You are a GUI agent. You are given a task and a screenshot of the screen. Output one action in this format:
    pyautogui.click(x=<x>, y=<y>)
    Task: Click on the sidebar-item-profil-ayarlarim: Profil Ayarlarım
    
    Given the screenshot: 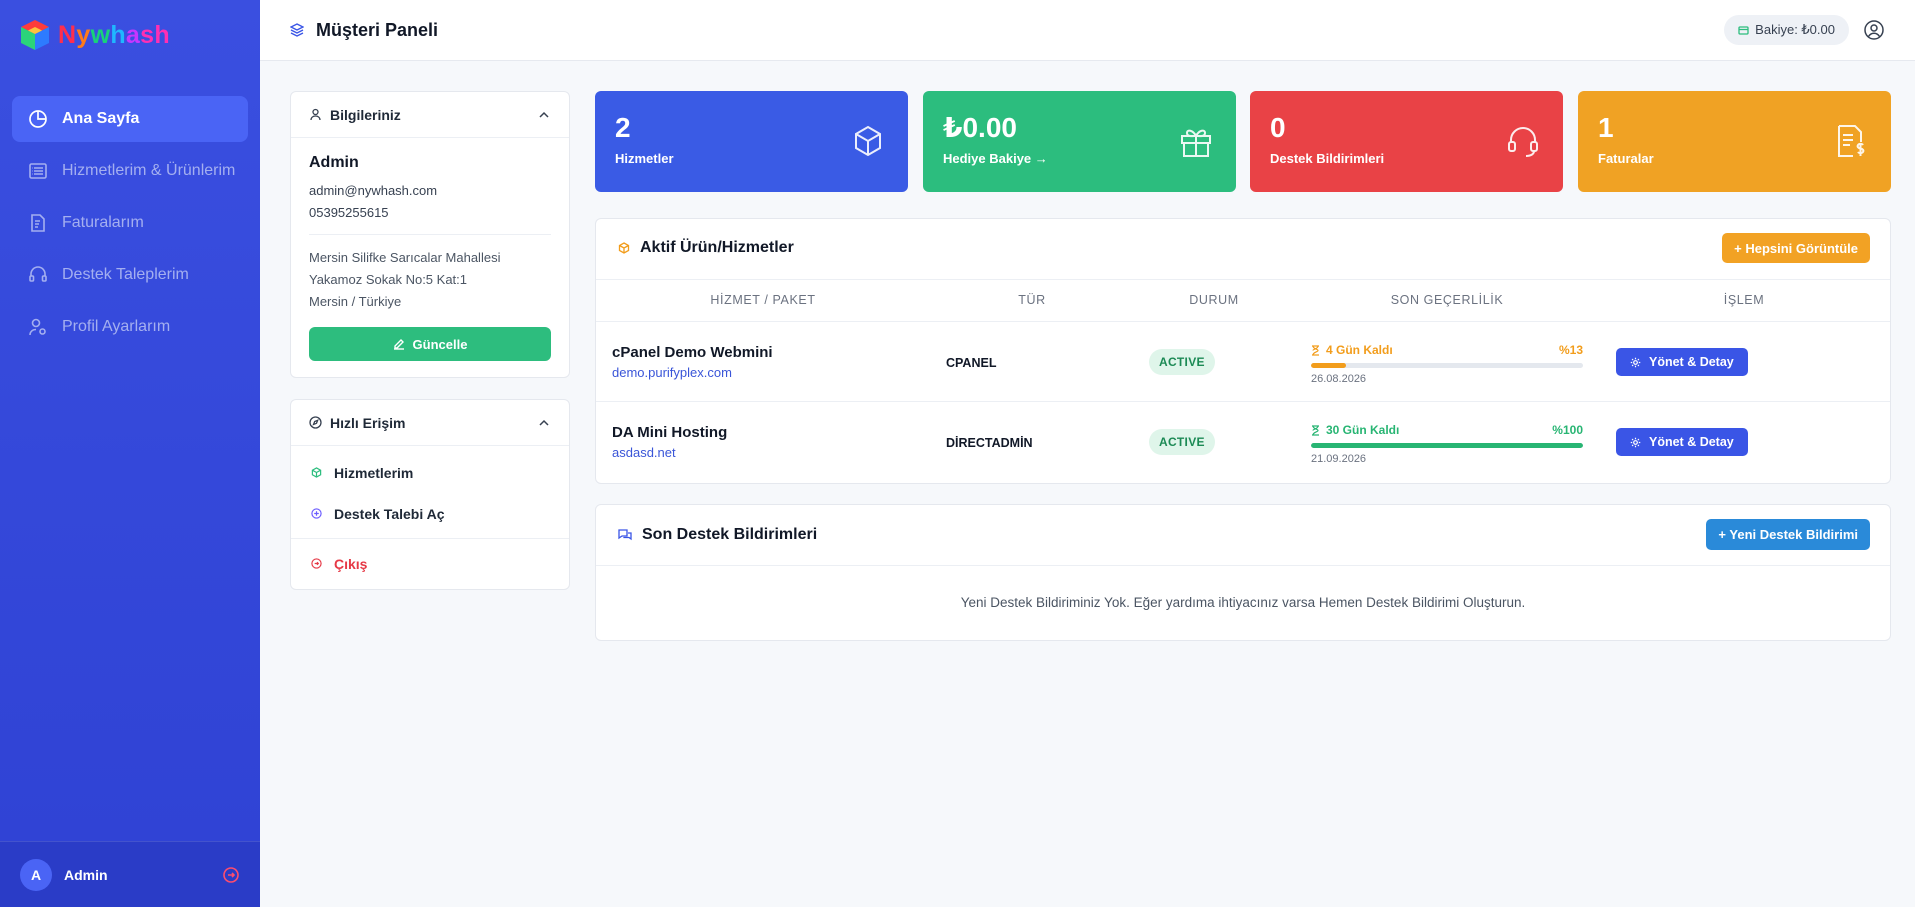 What is the action you would take?
    pyautogui.click(x=130, y=327)
    